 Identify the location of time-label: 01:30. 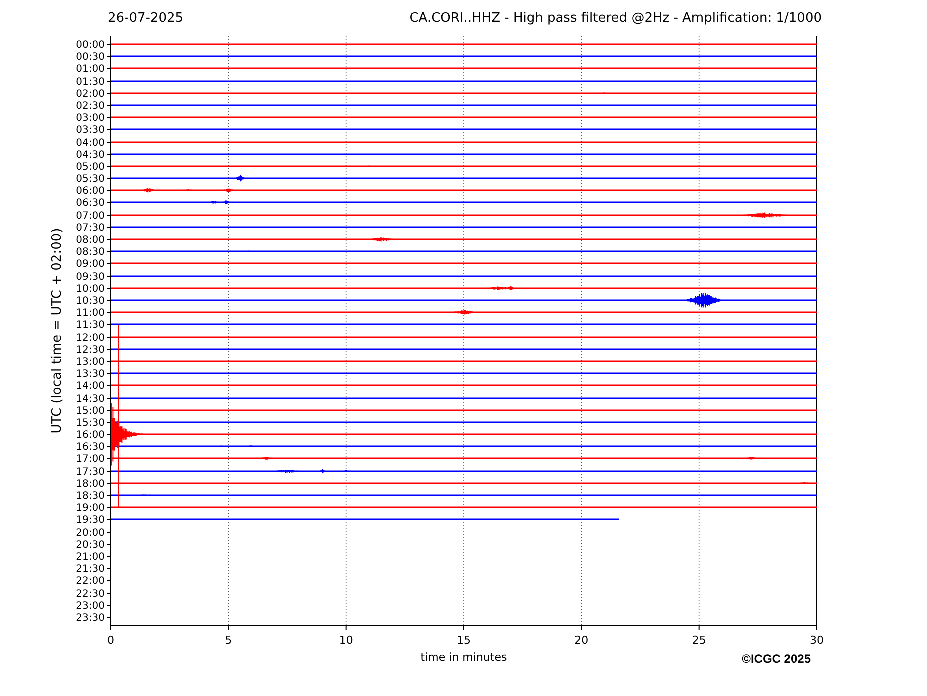
(90, 82).